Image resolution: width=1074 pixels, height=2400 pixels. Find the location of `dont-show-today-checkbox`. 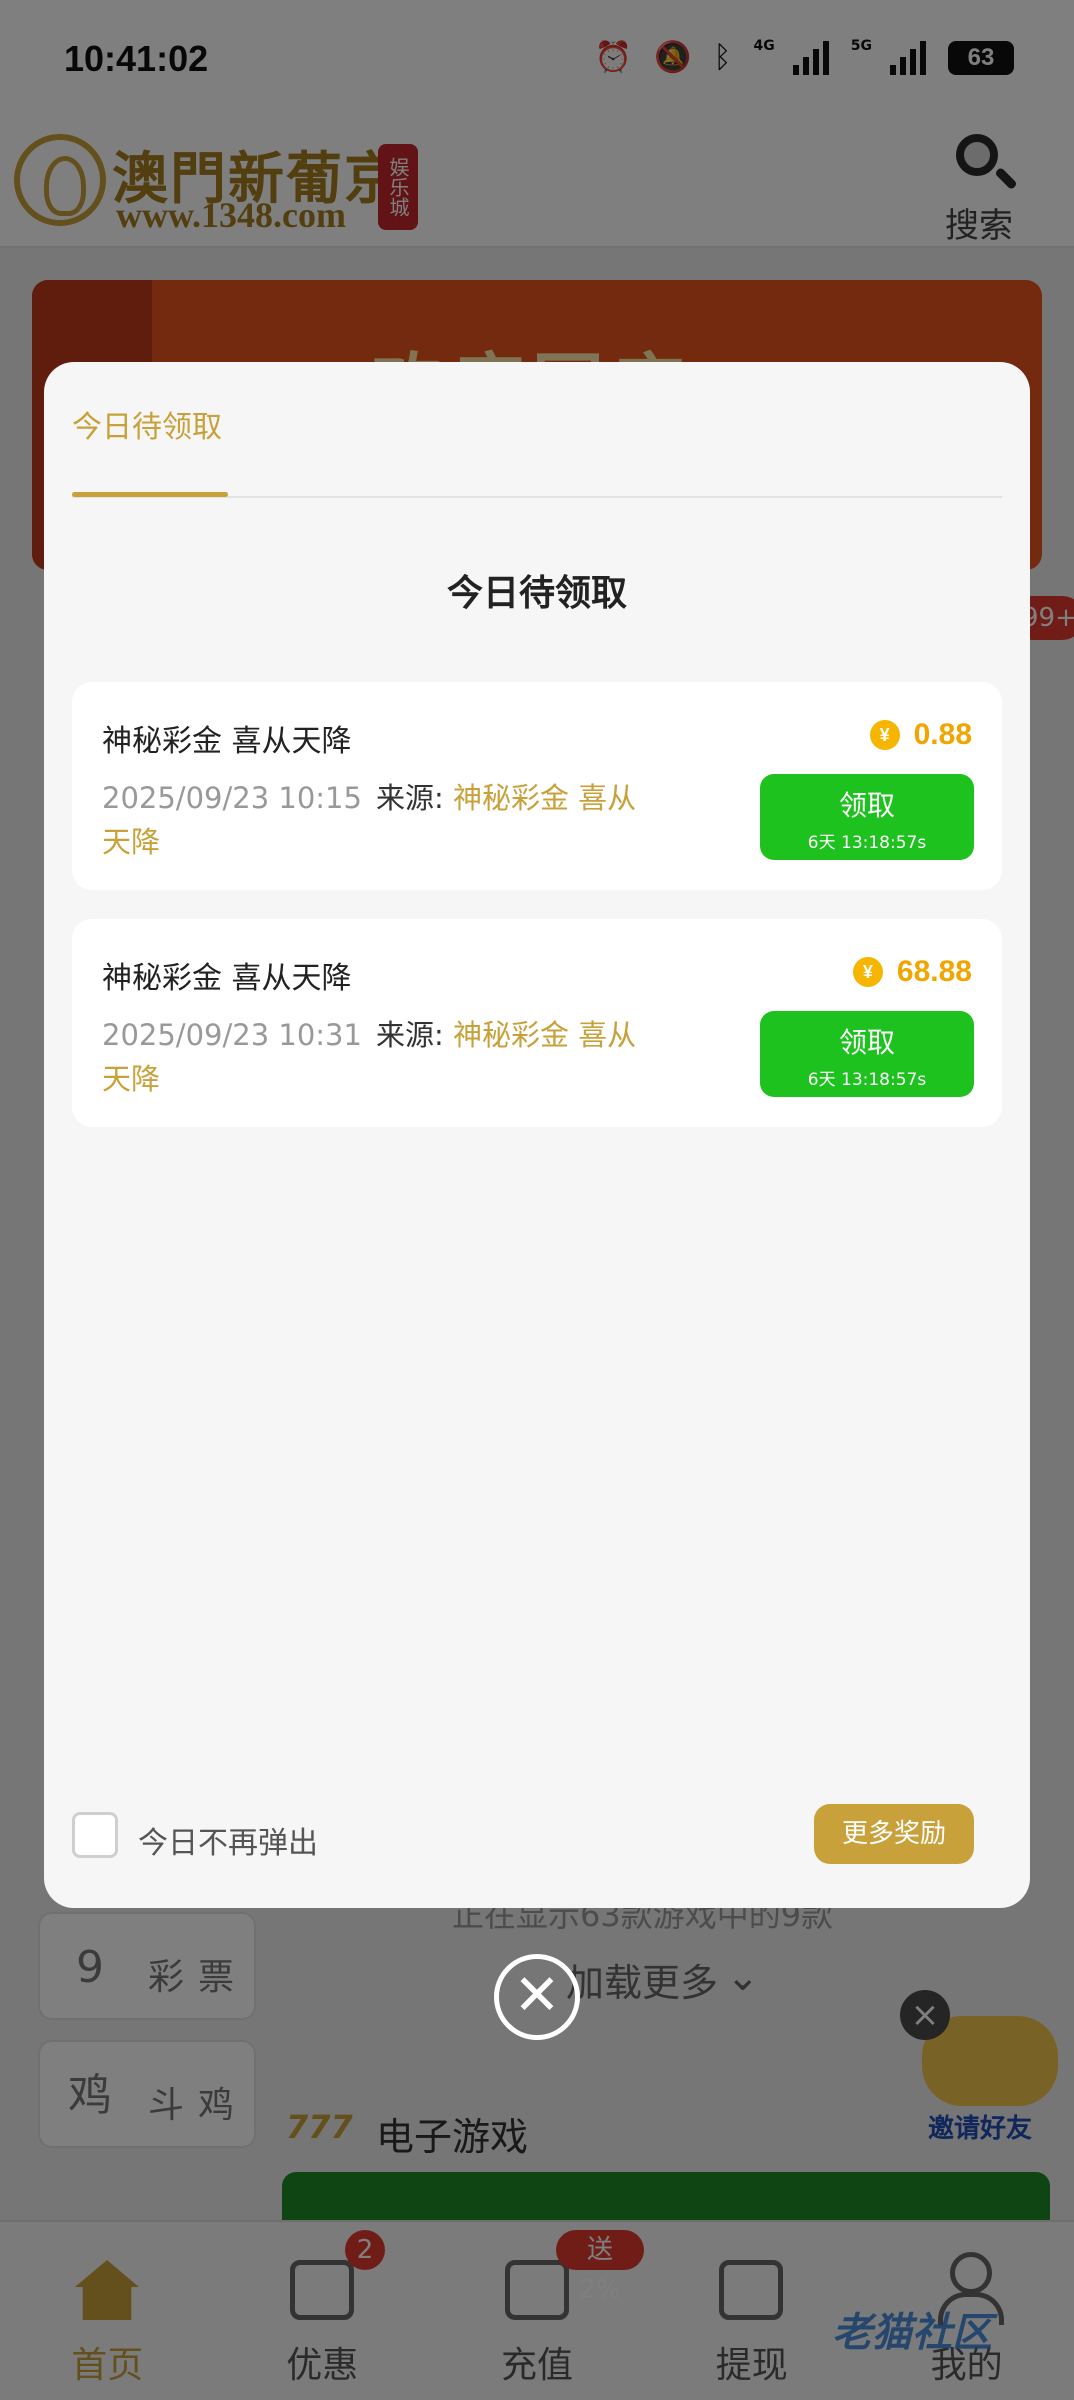

dont-show-today-checkbox is located at coordinates (95, 1835).